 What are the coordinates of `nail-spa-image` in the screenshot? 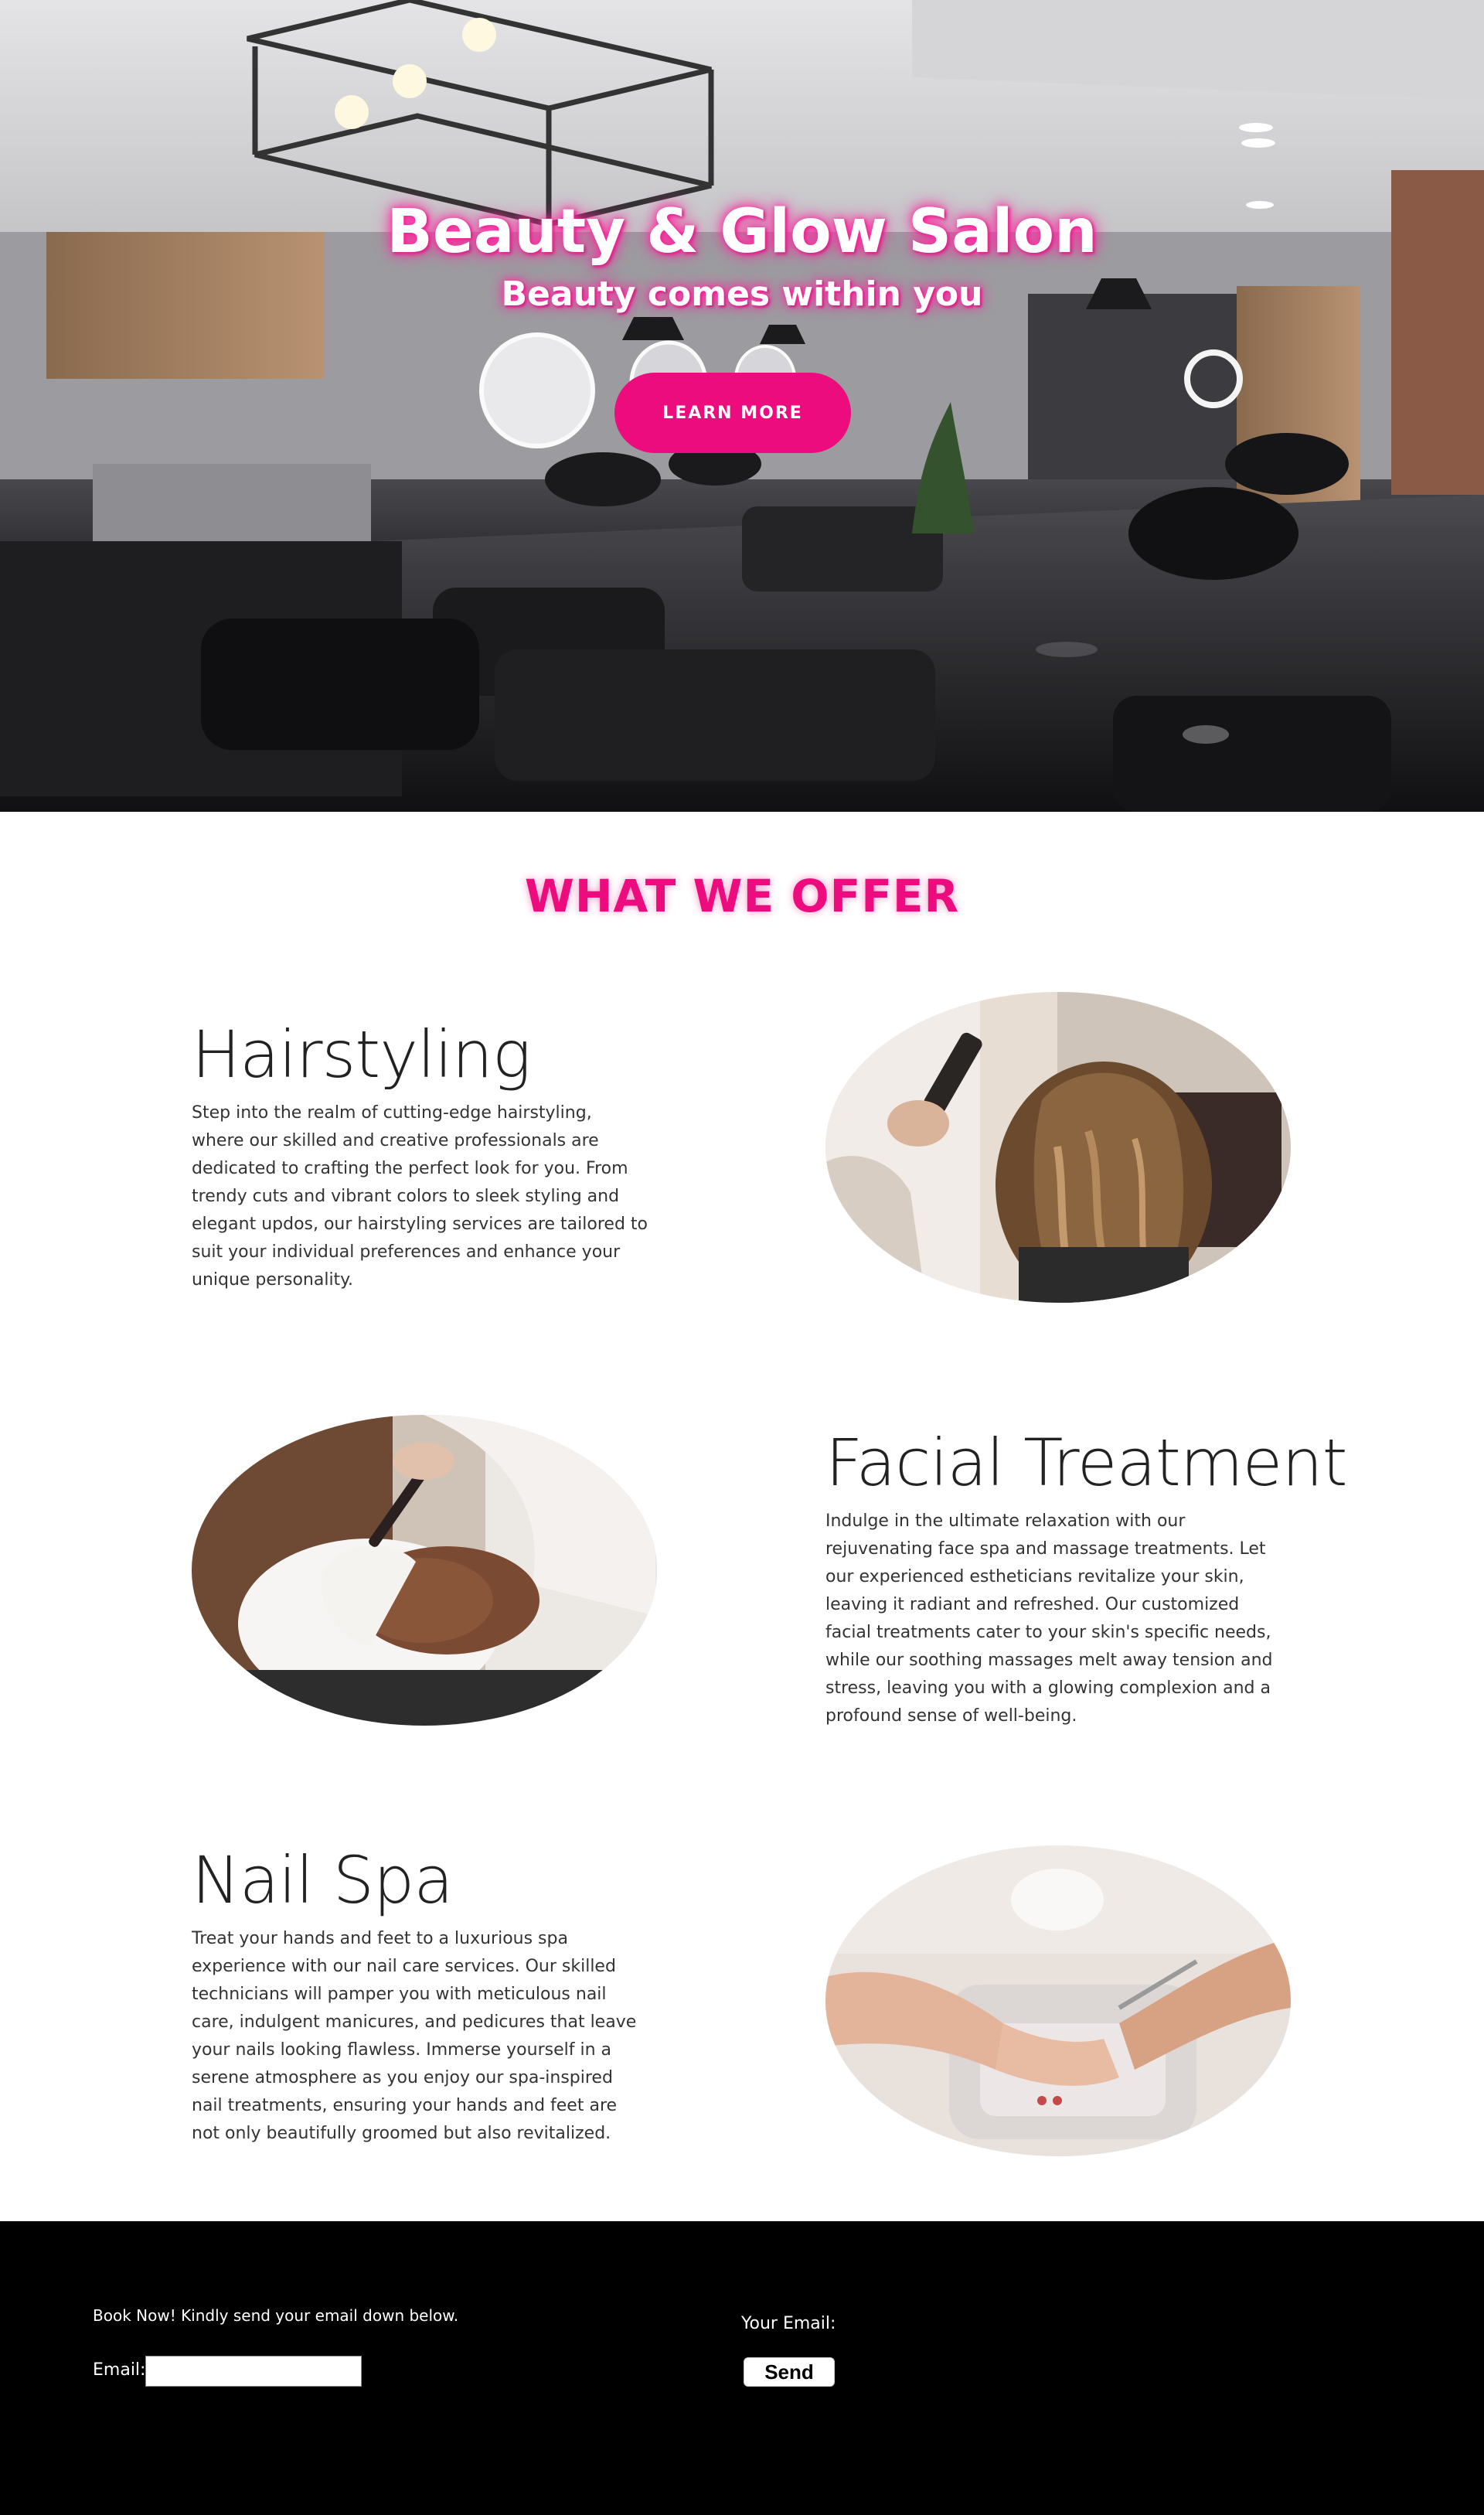 It's located at (1058, 2000).